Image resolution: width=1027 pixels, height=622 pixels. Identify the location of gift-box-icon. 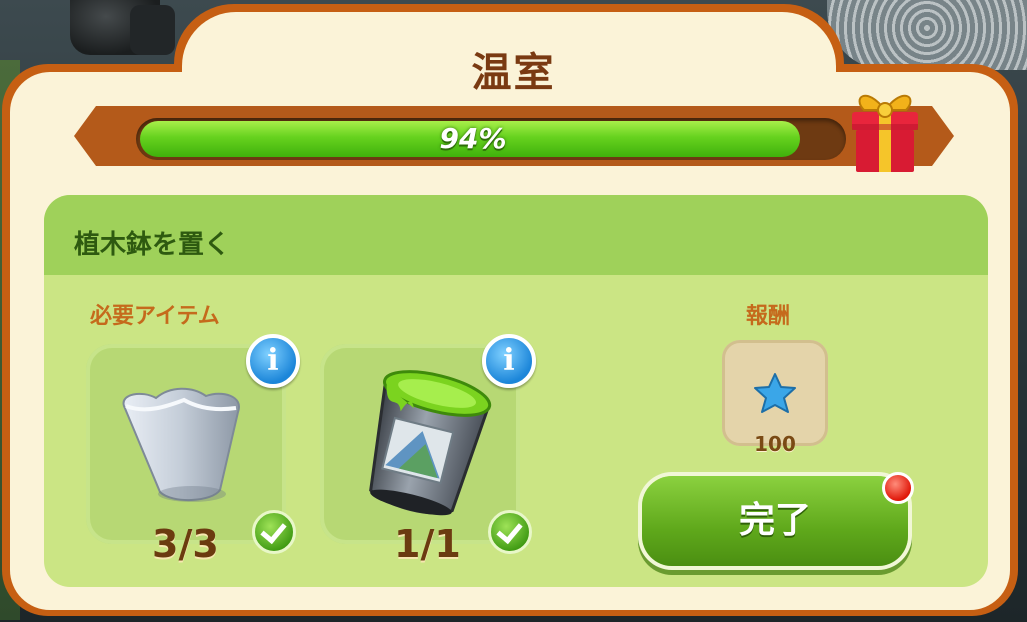
(885, 128).